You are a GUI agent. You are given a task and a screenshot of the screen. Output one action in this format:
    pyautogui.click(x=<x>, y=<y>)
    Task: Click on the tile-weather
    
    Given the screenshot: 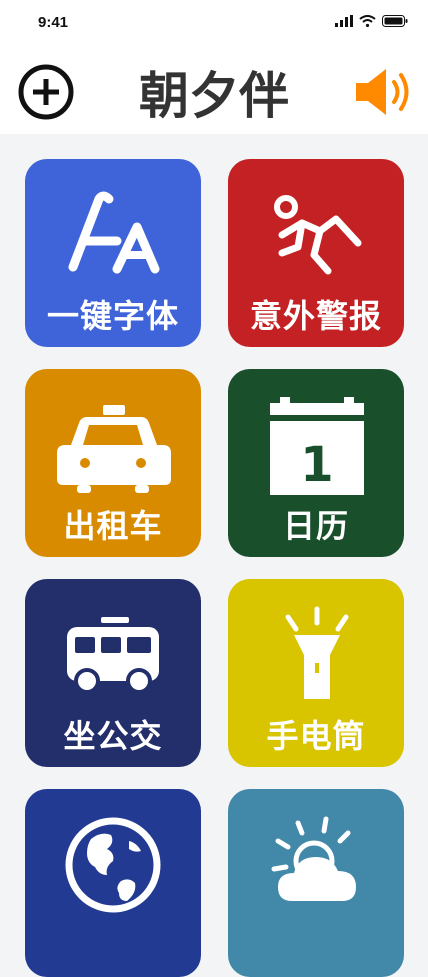 What is the action you would take?
    pyautogui.click(x=316, y=883)
    